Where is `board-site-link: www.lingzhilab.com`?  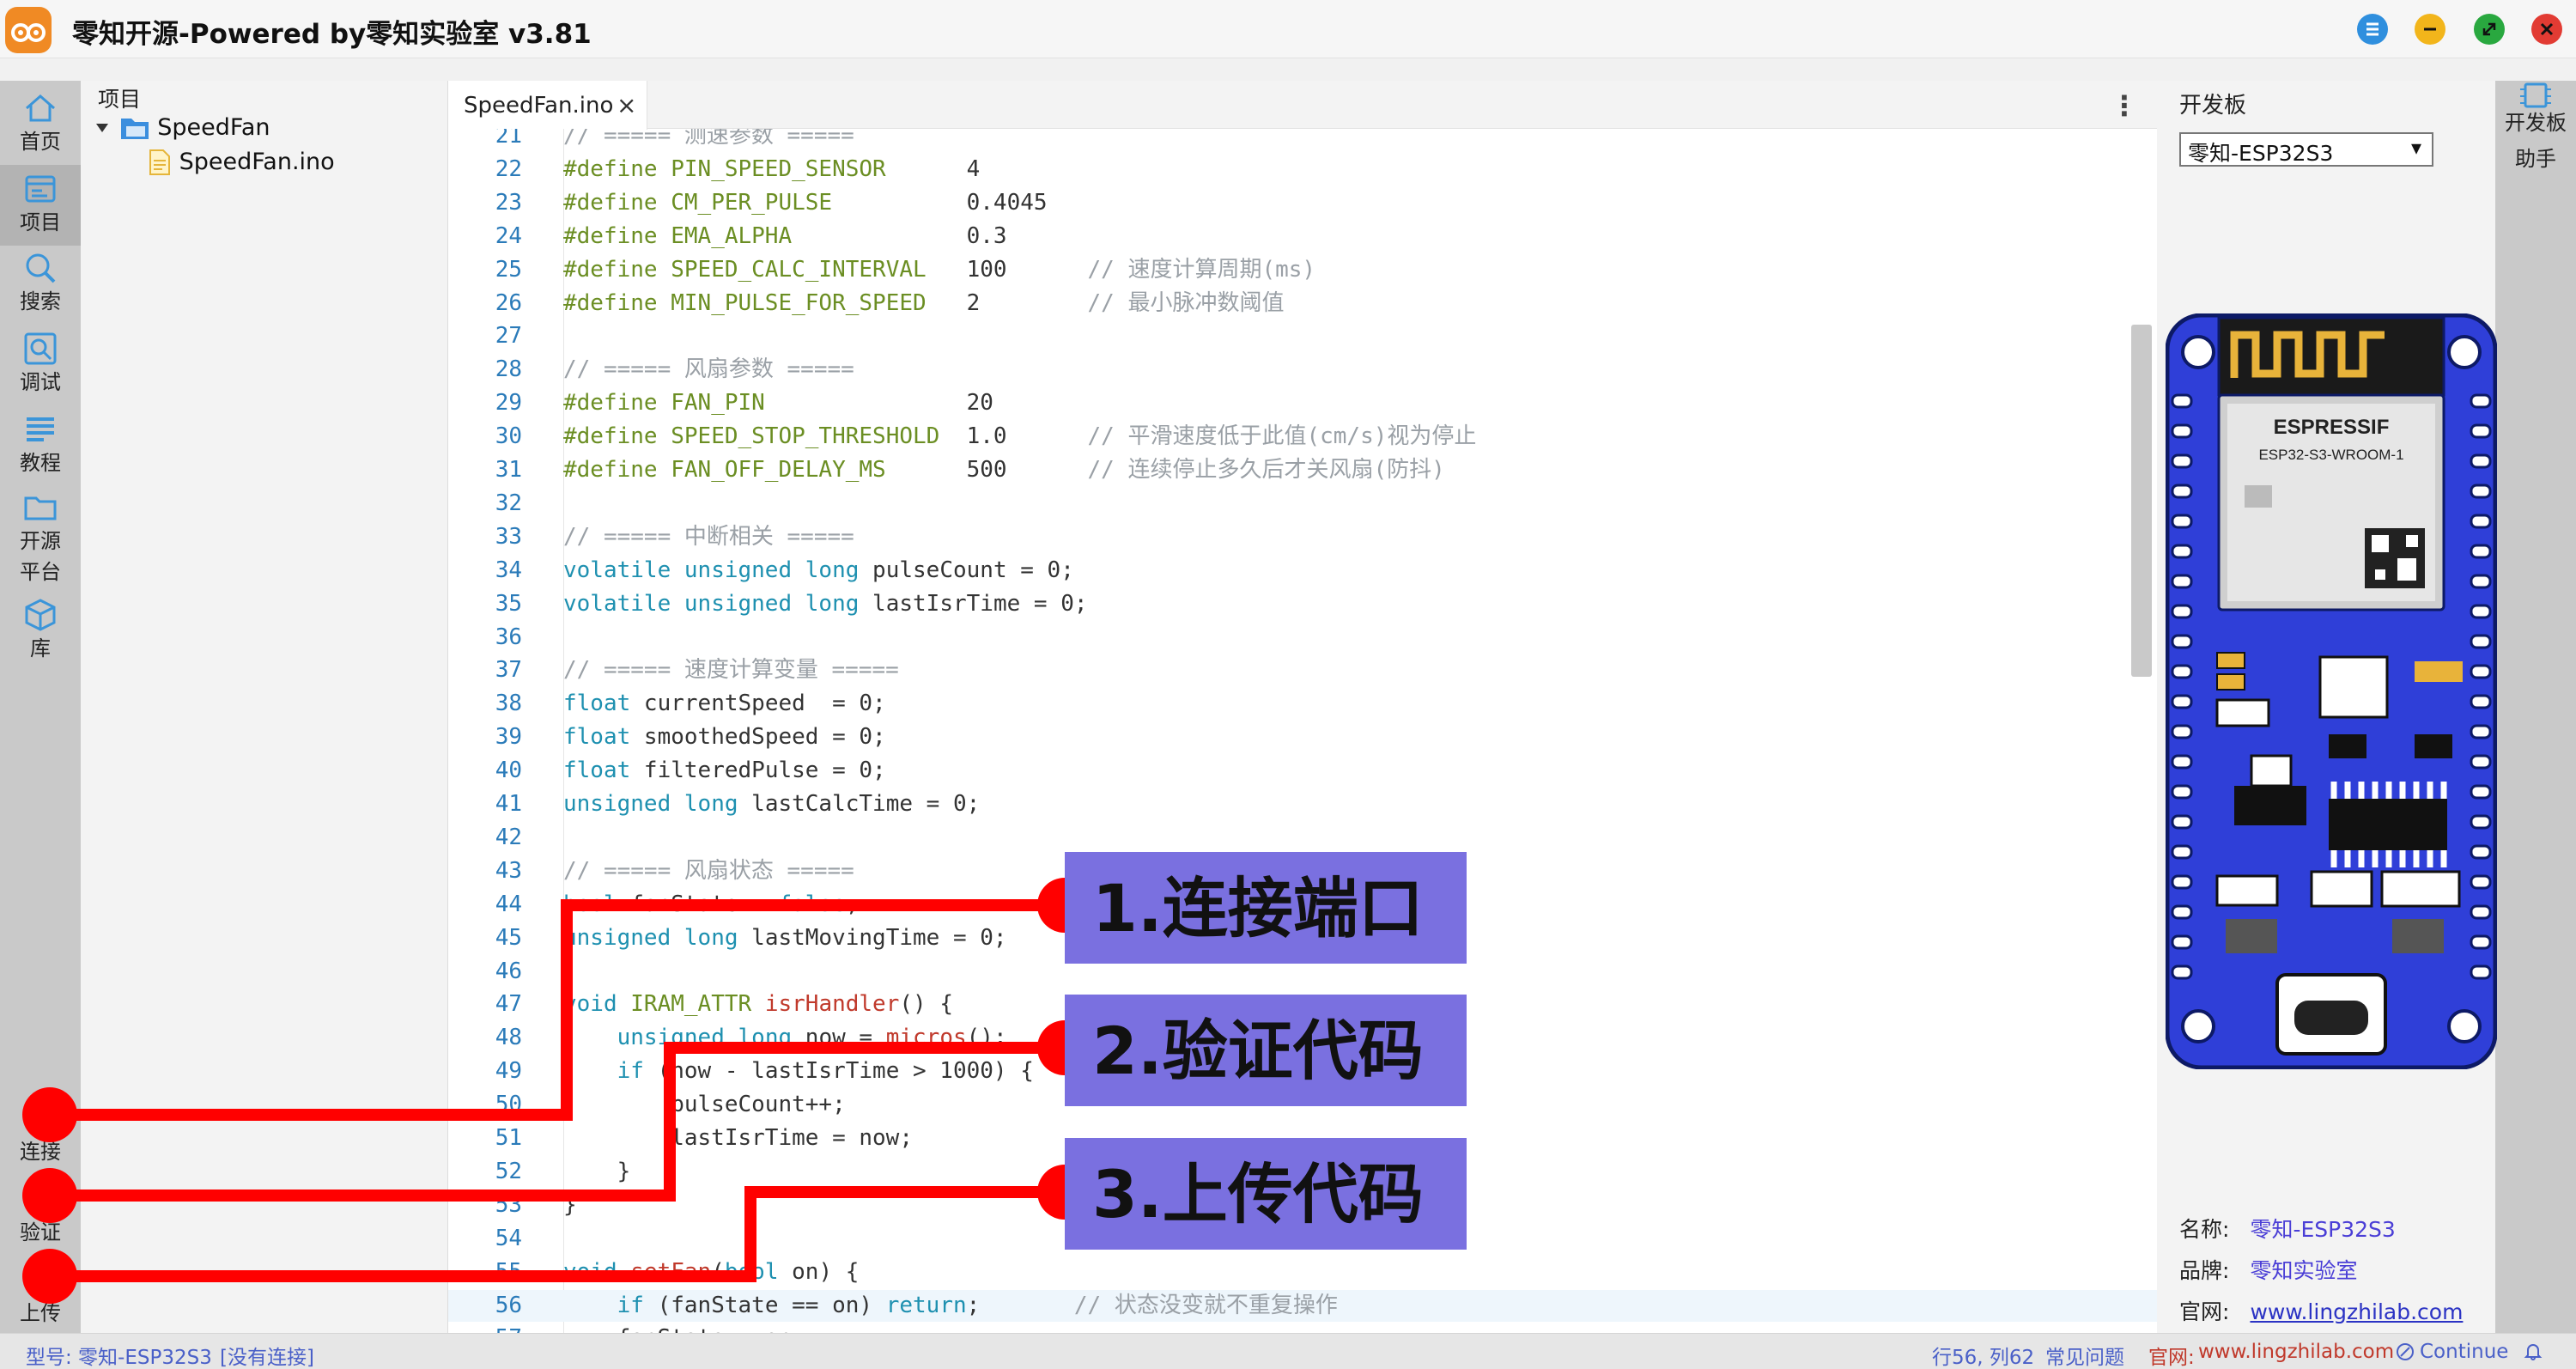 board-site-link: www.lingzhilab.com is located at coordinates (2356, 1311).